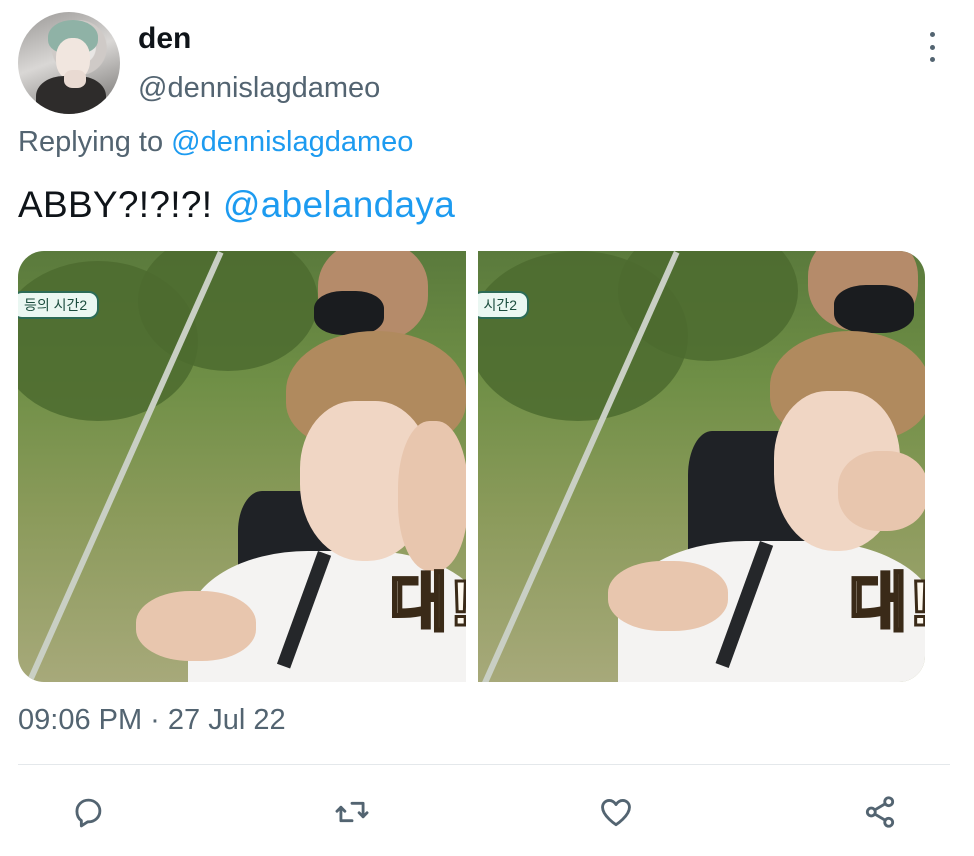 This screenshot has height=856, width=974. Describe the element at coordinates (69, 63) in the screenshot. I see `author-avatar` at that location.